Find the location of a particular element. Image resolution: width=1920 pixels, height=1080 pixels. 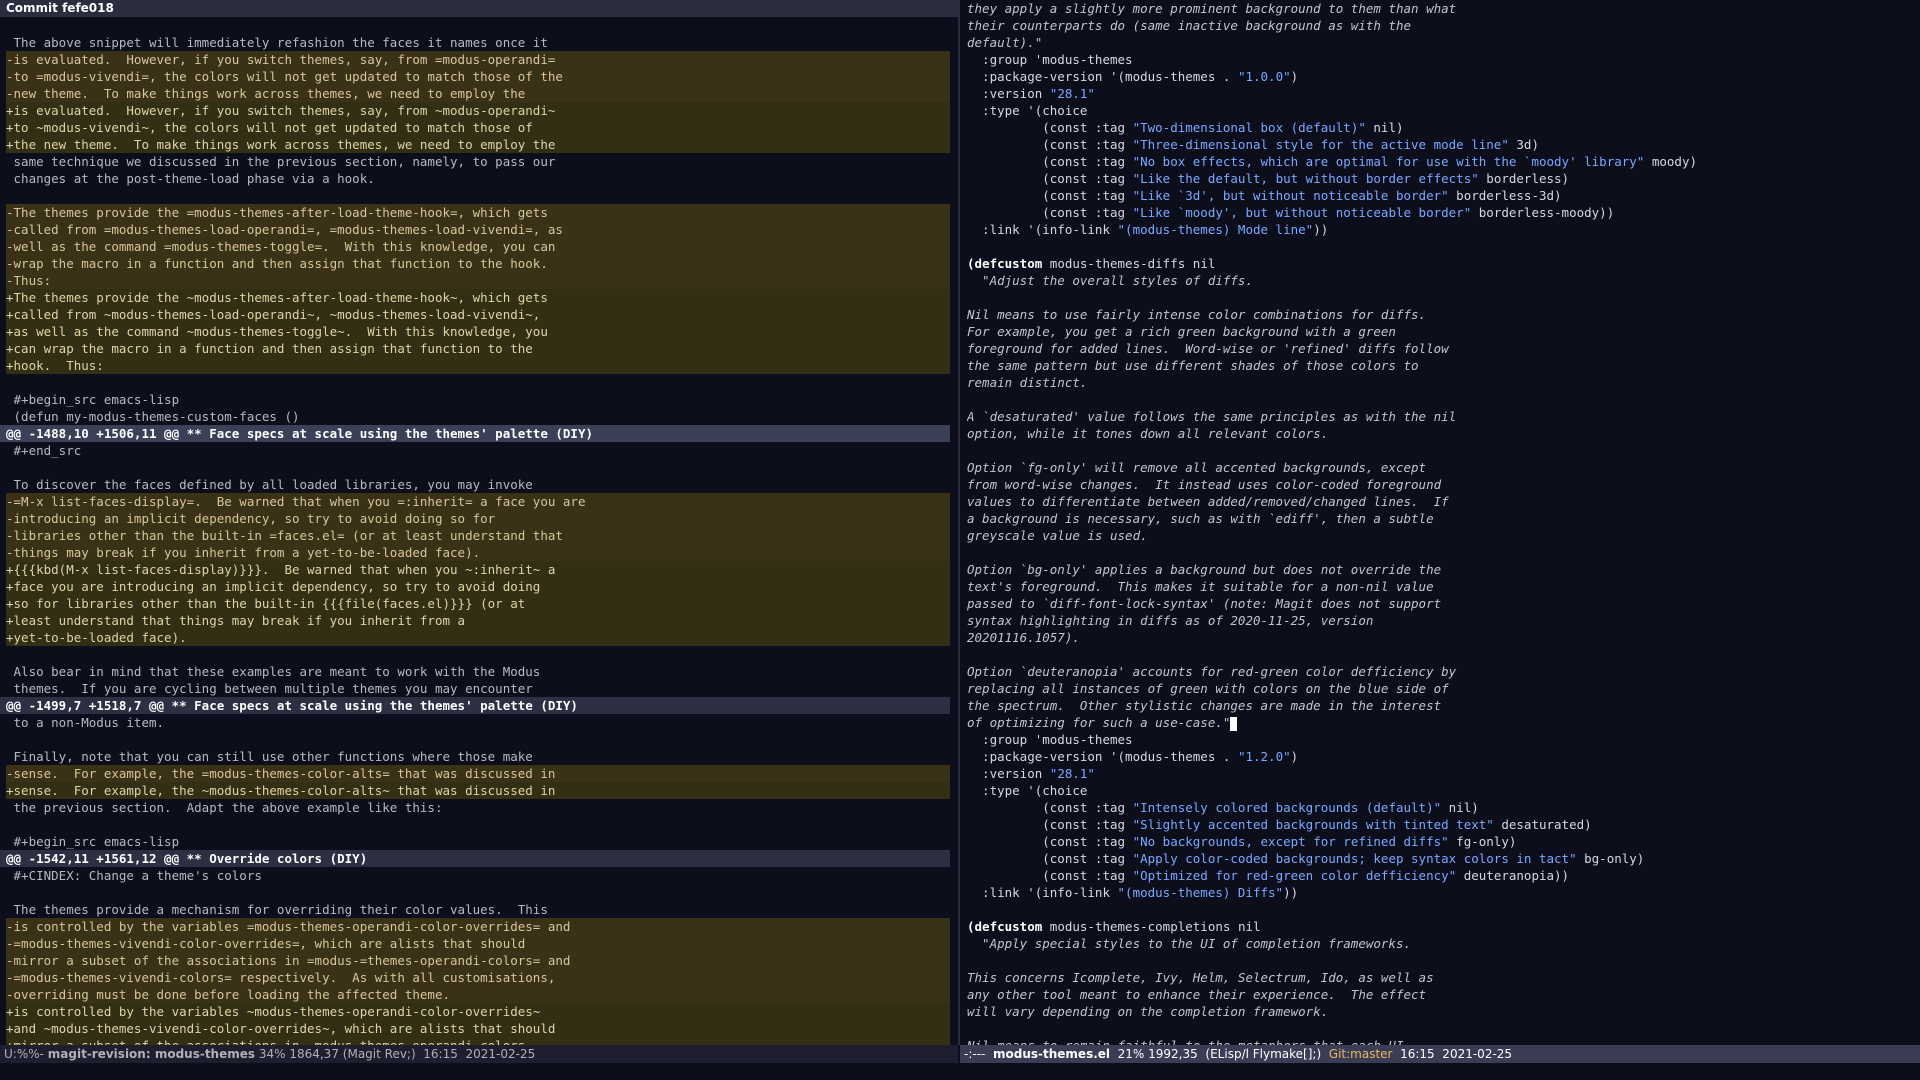

source-line: (defcustom modus-themes-diffs nil is located at coordinates (1443, 263).